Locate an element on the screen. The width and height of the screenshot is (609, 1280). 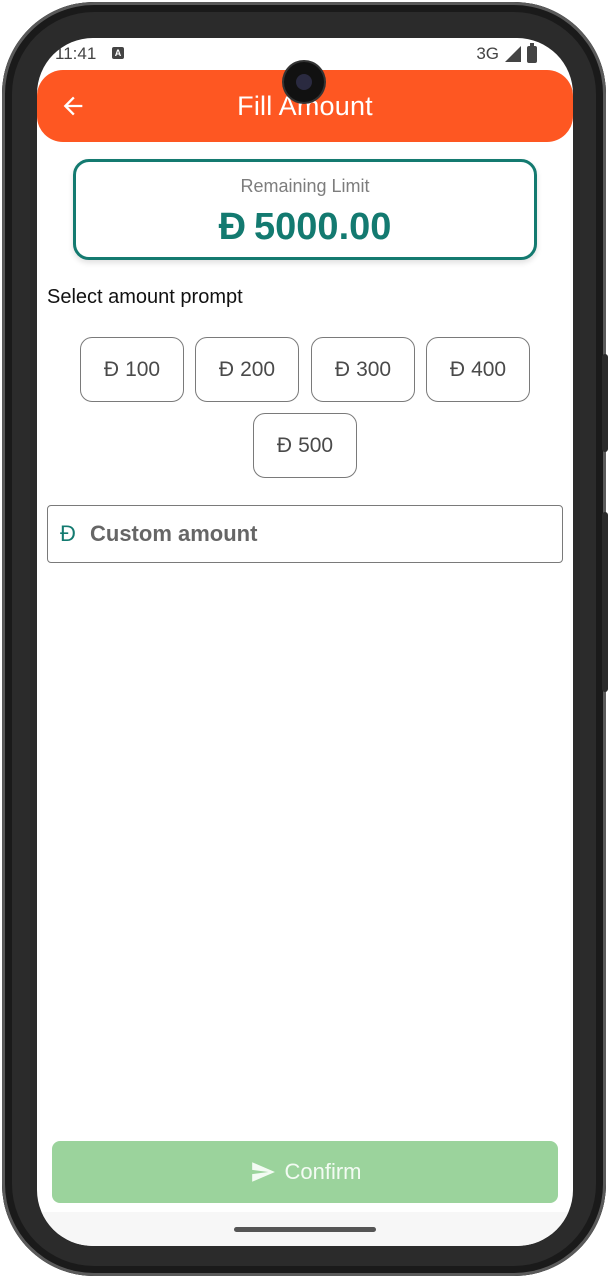
amount-chip-200: Ɖ 200 is located at coordinates (247, 369).